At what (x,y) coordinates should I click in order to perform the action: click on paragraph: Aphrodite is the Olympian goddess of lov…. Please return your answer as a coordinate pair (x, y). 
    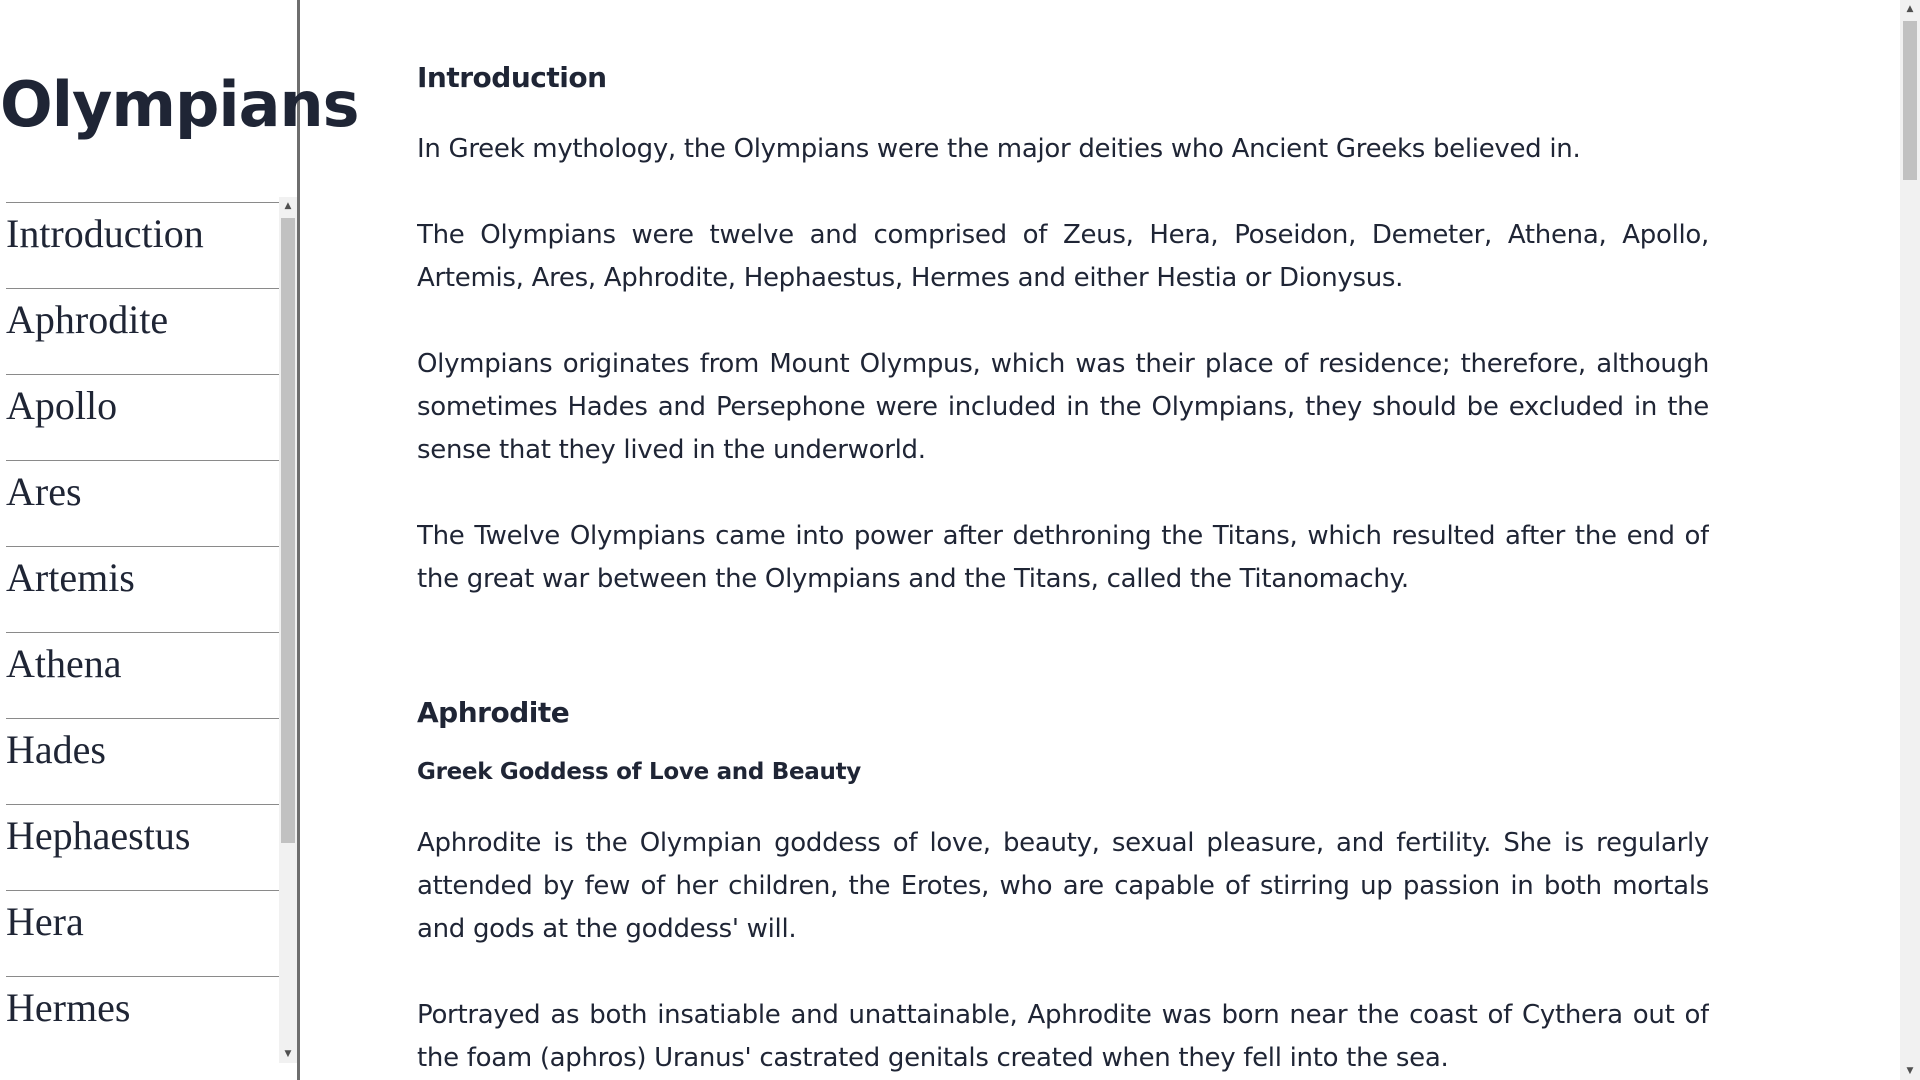
    Looking at the image, I should click on (1063, 886).